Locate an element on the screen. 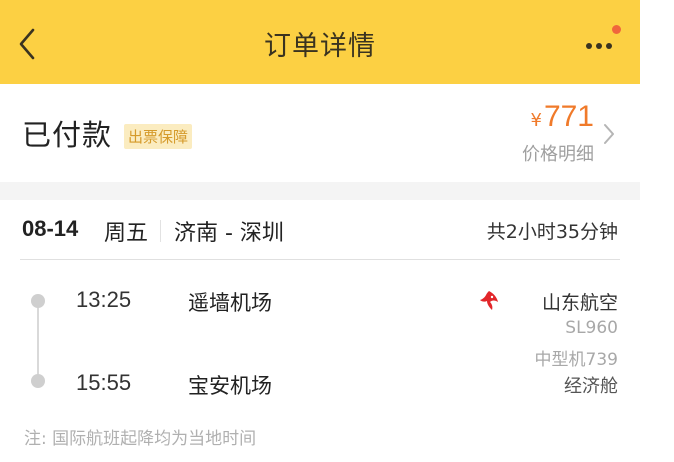  departure-dot is located at coordinates (38, 301).